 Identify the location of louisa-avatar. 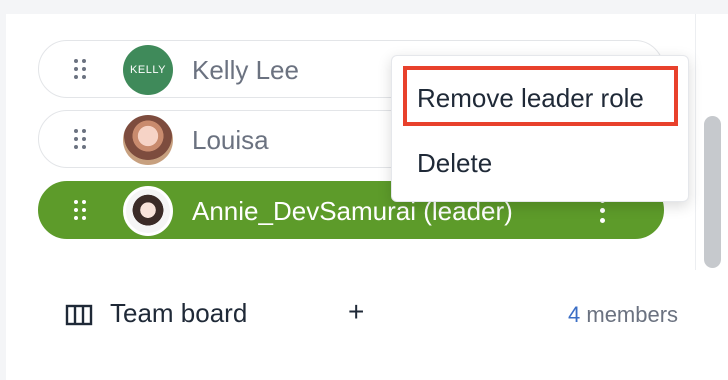
(148, 140).